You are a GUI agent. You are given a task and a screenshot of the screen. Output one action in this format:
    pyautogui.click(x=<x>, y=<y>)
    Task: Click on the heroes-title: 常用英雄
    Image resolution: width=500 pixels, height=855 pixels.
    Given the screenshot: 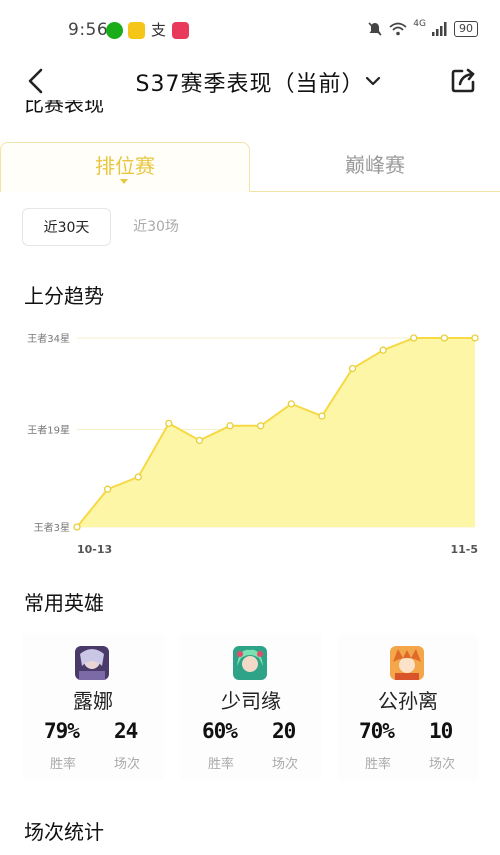 What is the action you would take?
    pyautogui.click(x=64, y=603)
    